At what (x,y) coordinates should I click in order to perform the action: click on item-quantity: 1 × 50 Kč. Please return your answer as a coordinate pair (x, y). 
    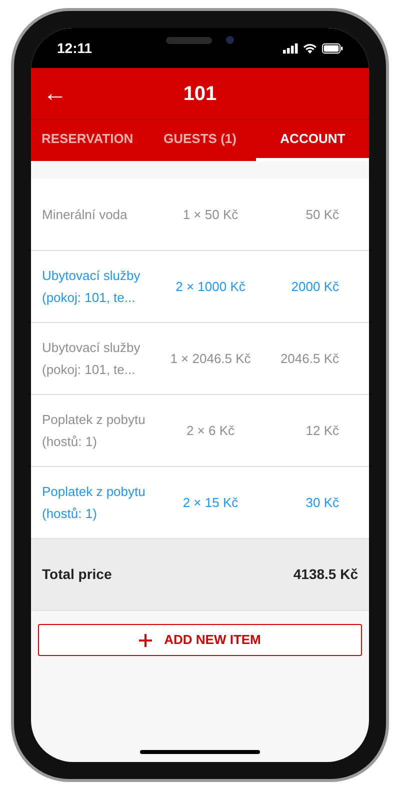
    Looking at the image, I should click on (211, 215).